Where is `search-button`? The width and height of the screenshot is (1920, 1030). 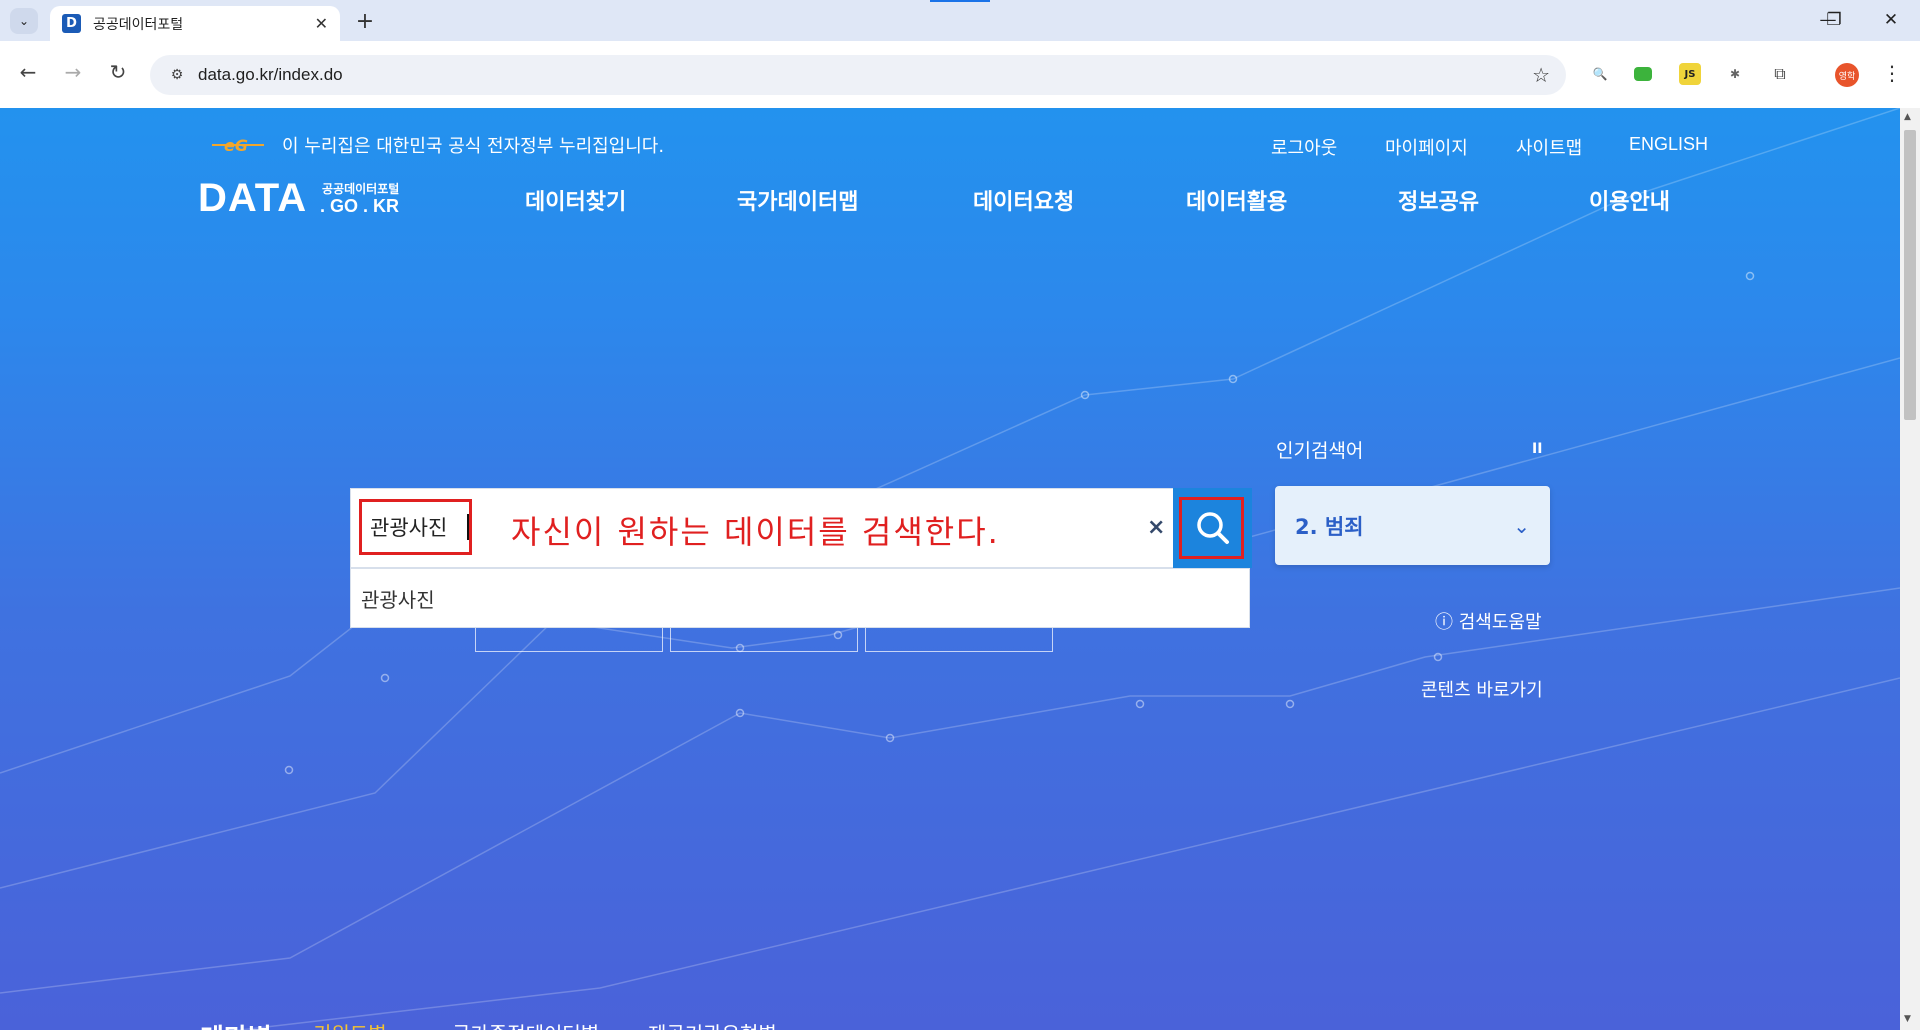 search-button is located at coordinates (1212, 528).